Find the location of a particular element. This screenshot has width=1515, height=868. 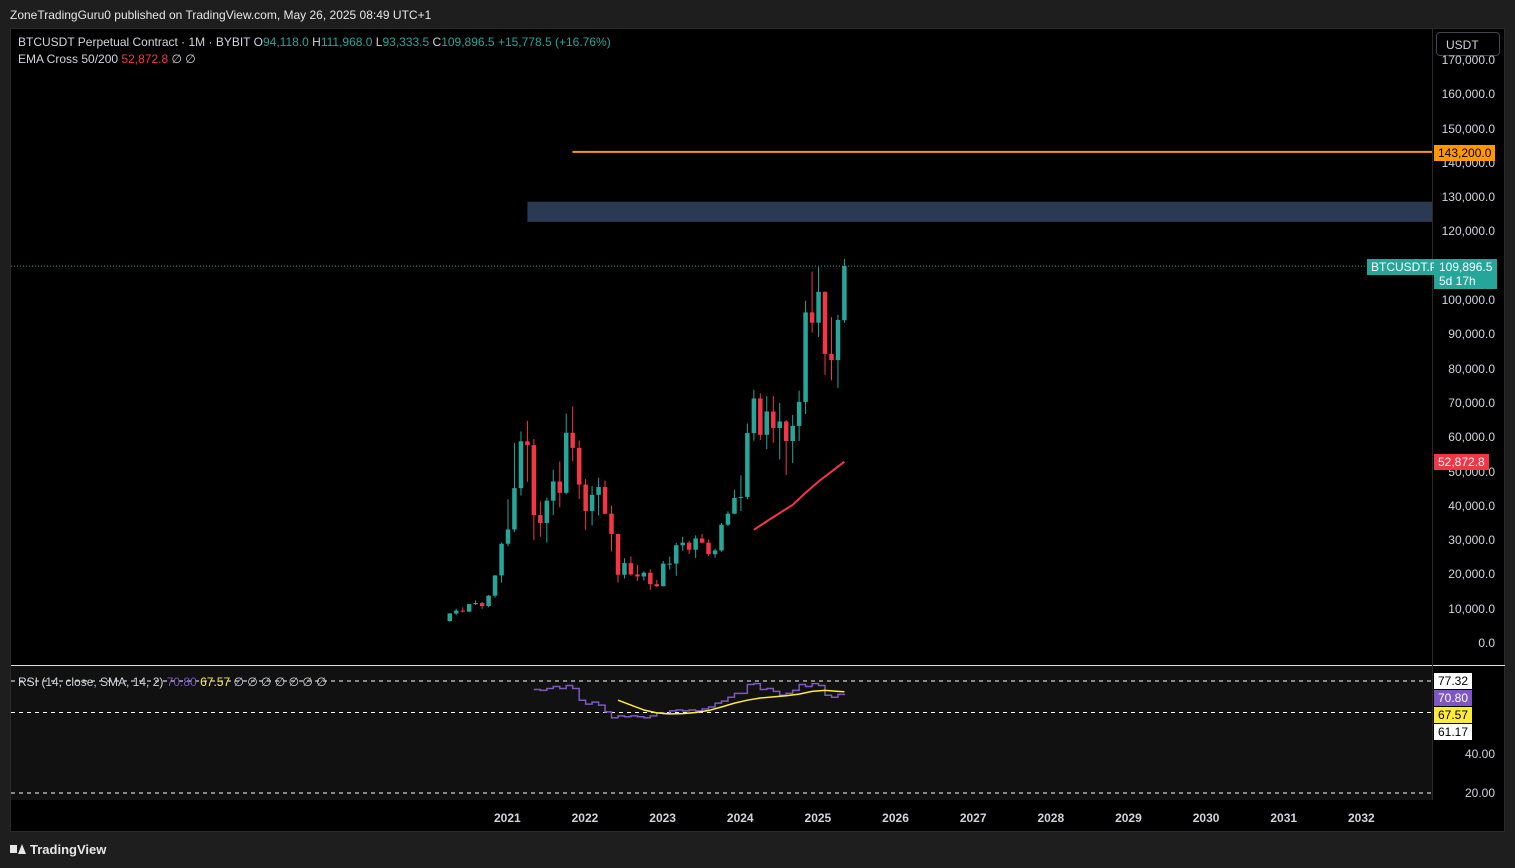

bar-countdown: 5d 17h is located at coordinates (1457, 281).